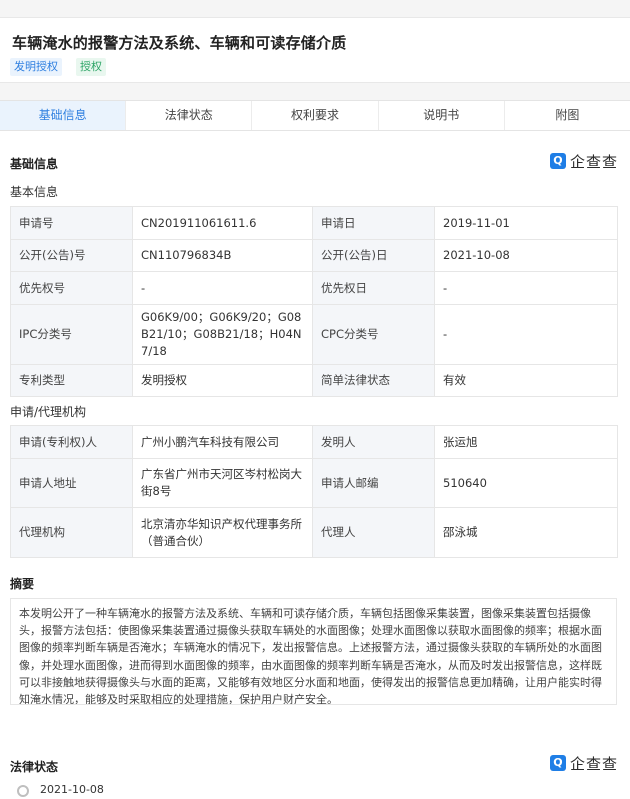 This screenshot has width=630, height=799. What do you see at coordinates (71, 380) in the screenshot?
I see `patent-type-label: 专利类型` at bounding box center [71, 380].